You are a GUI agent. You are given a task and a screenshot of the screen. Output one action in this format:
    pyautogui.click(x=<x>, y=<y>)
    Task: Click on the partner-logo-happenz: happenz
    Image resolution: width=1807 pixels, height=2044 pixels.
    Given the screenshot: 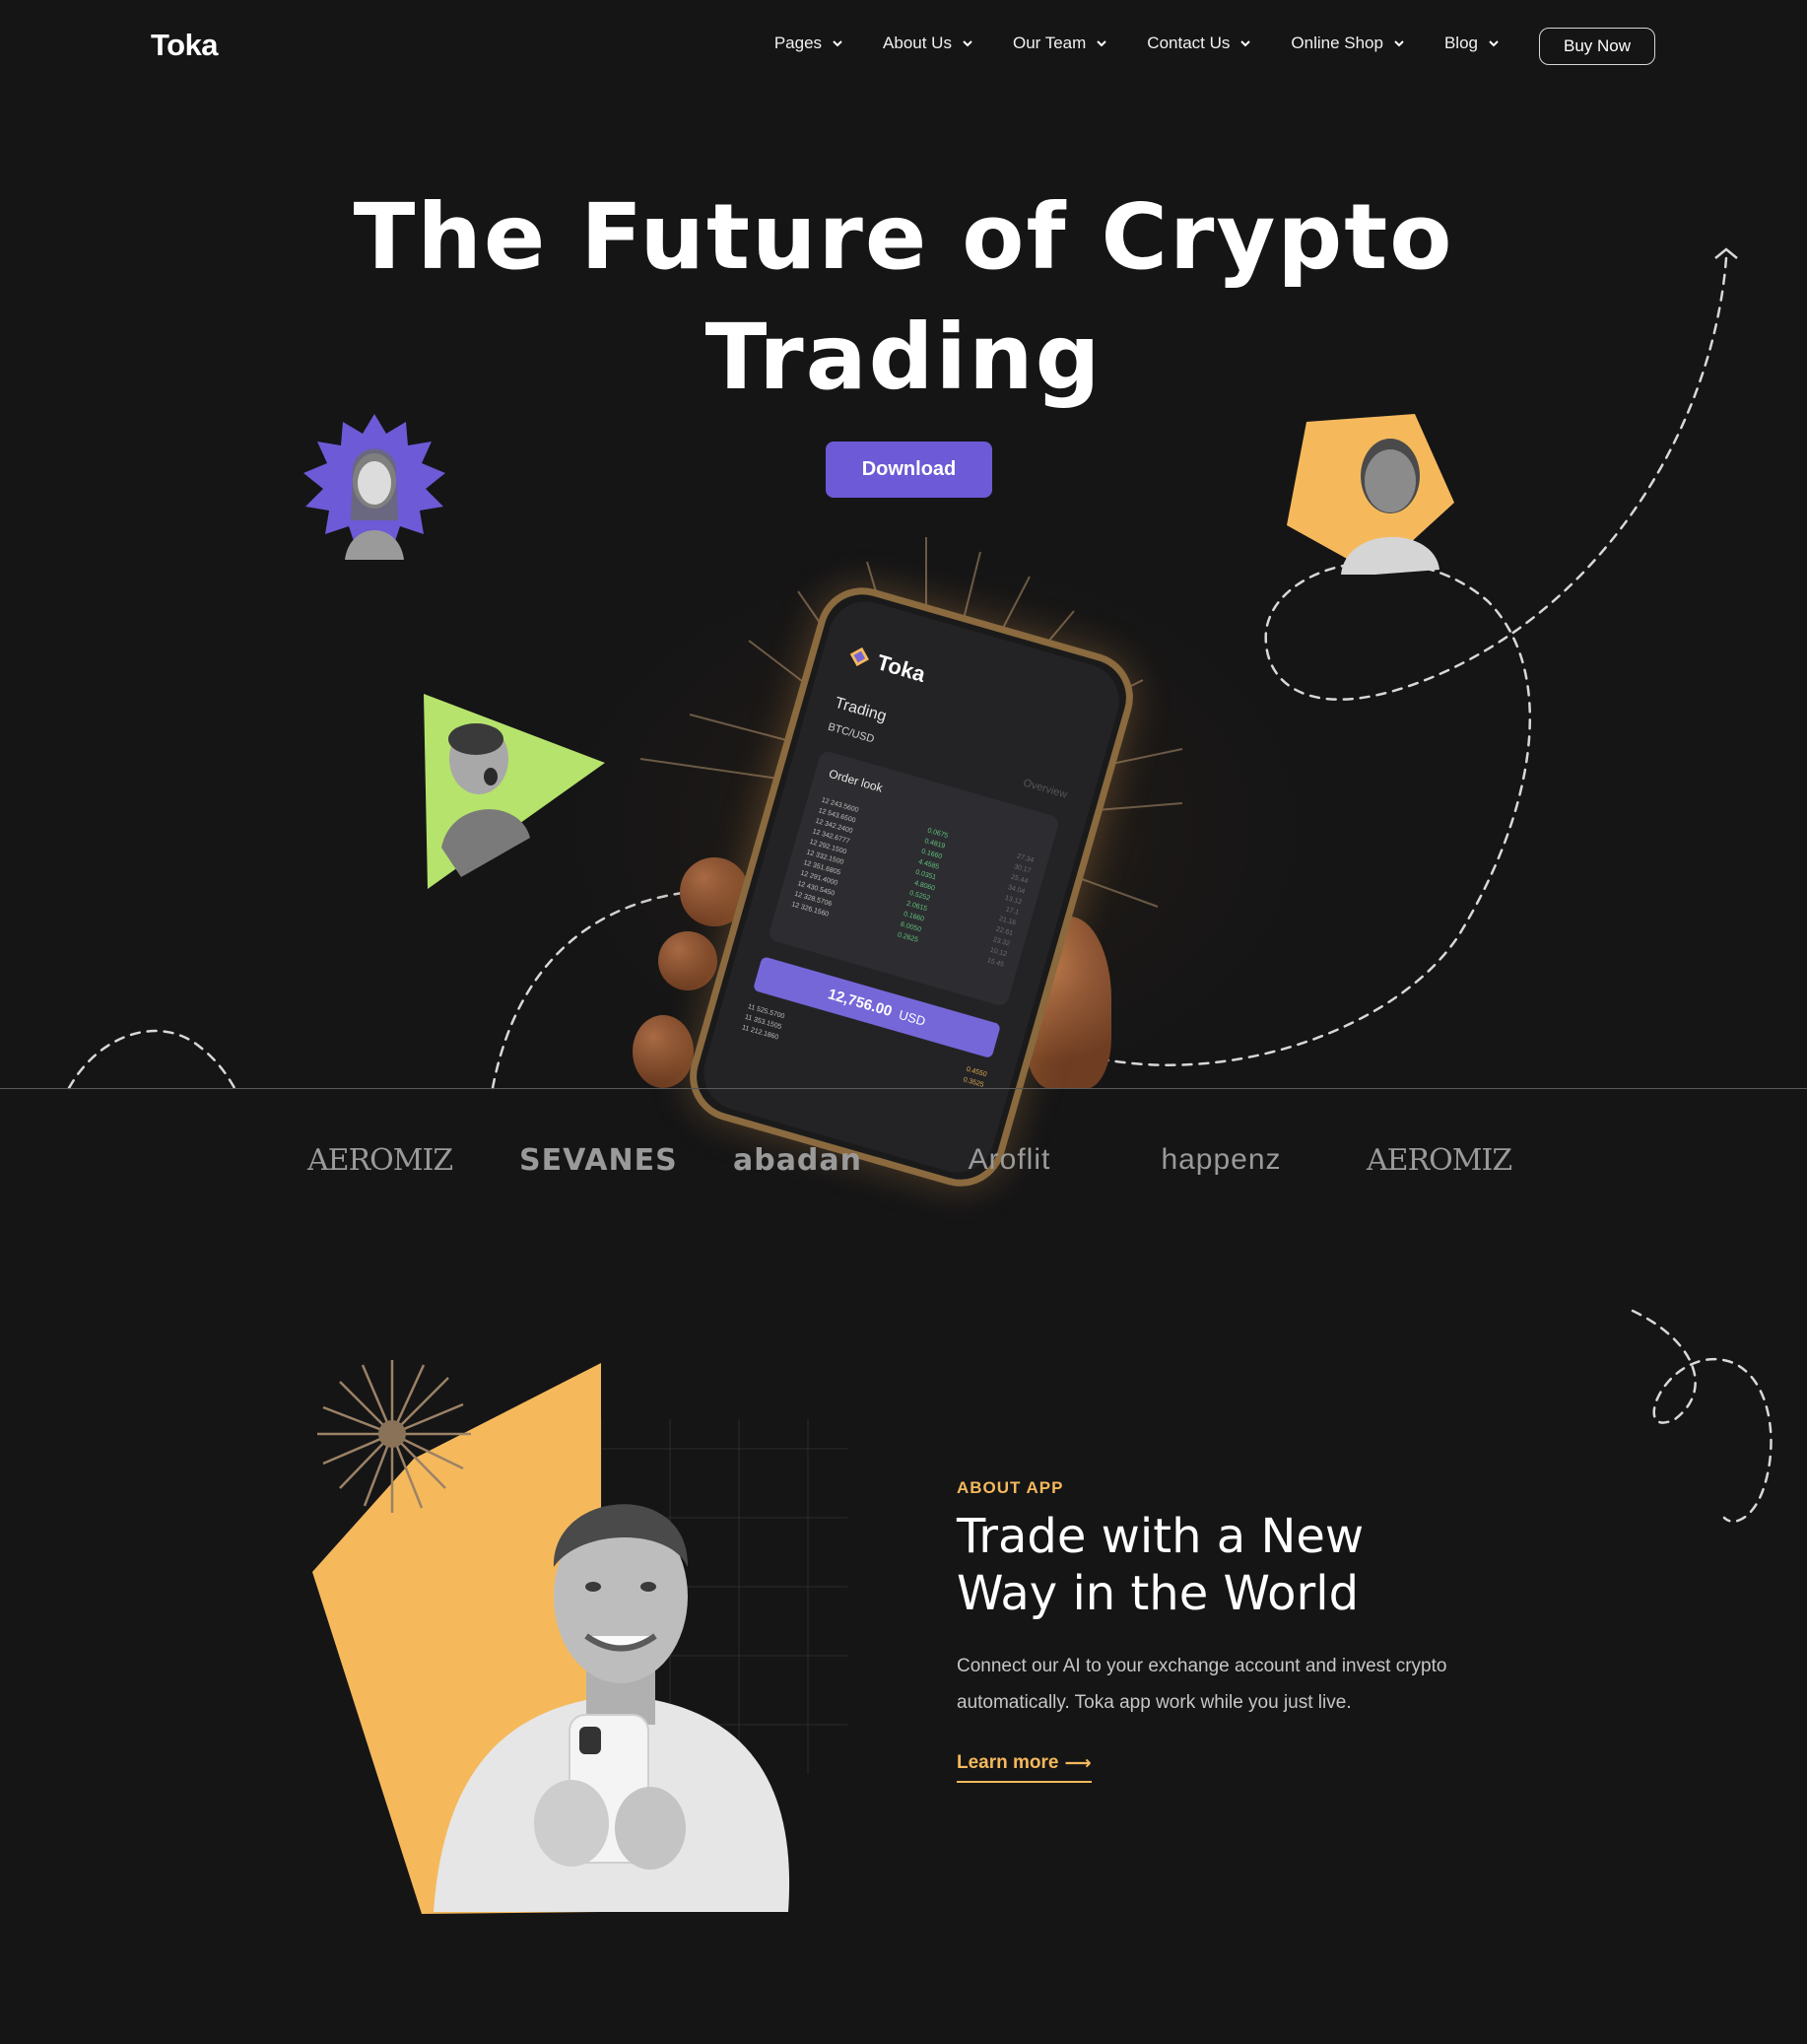 What is the action you would take?
    pyautogui.click(x=1221, y=1159)
    